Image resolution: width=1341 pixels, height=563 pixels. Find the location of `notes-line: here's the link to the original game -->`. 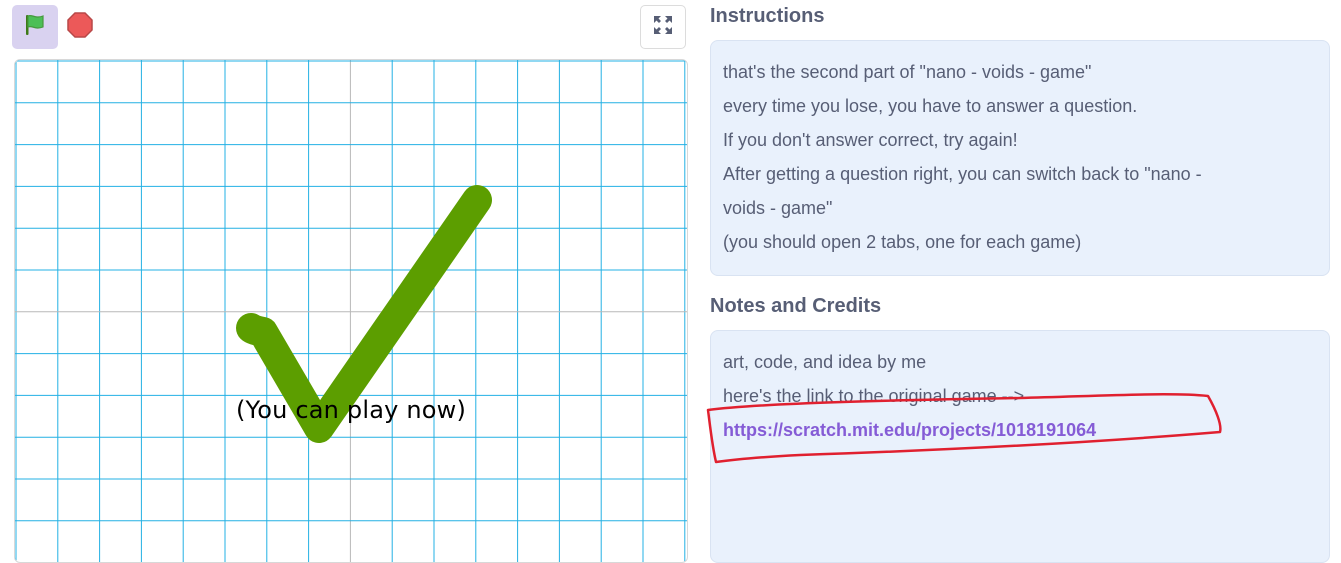

notes-line: here's the link to the original game --> is located at coordinates (874, 396).